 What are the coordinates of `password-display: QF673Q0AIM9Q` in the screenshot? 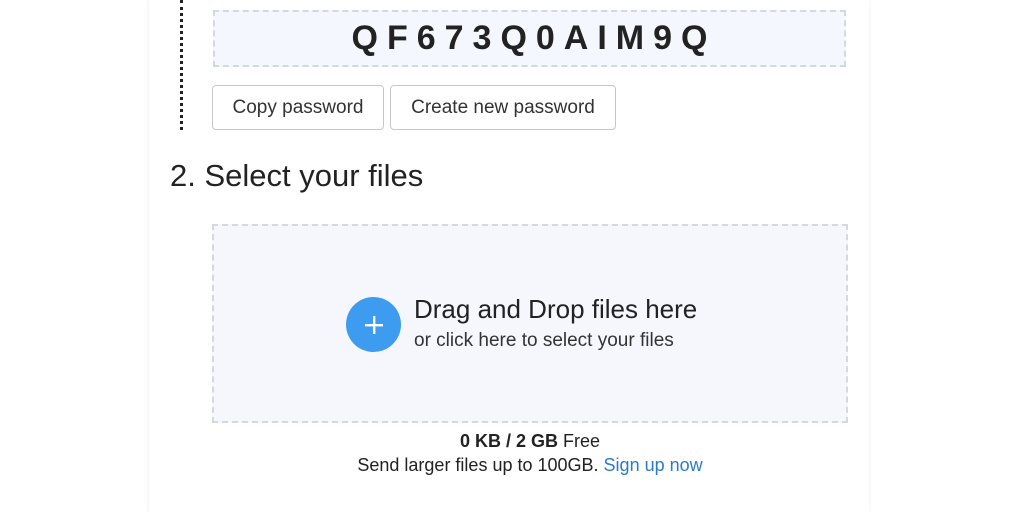 It's located at (529, 38).